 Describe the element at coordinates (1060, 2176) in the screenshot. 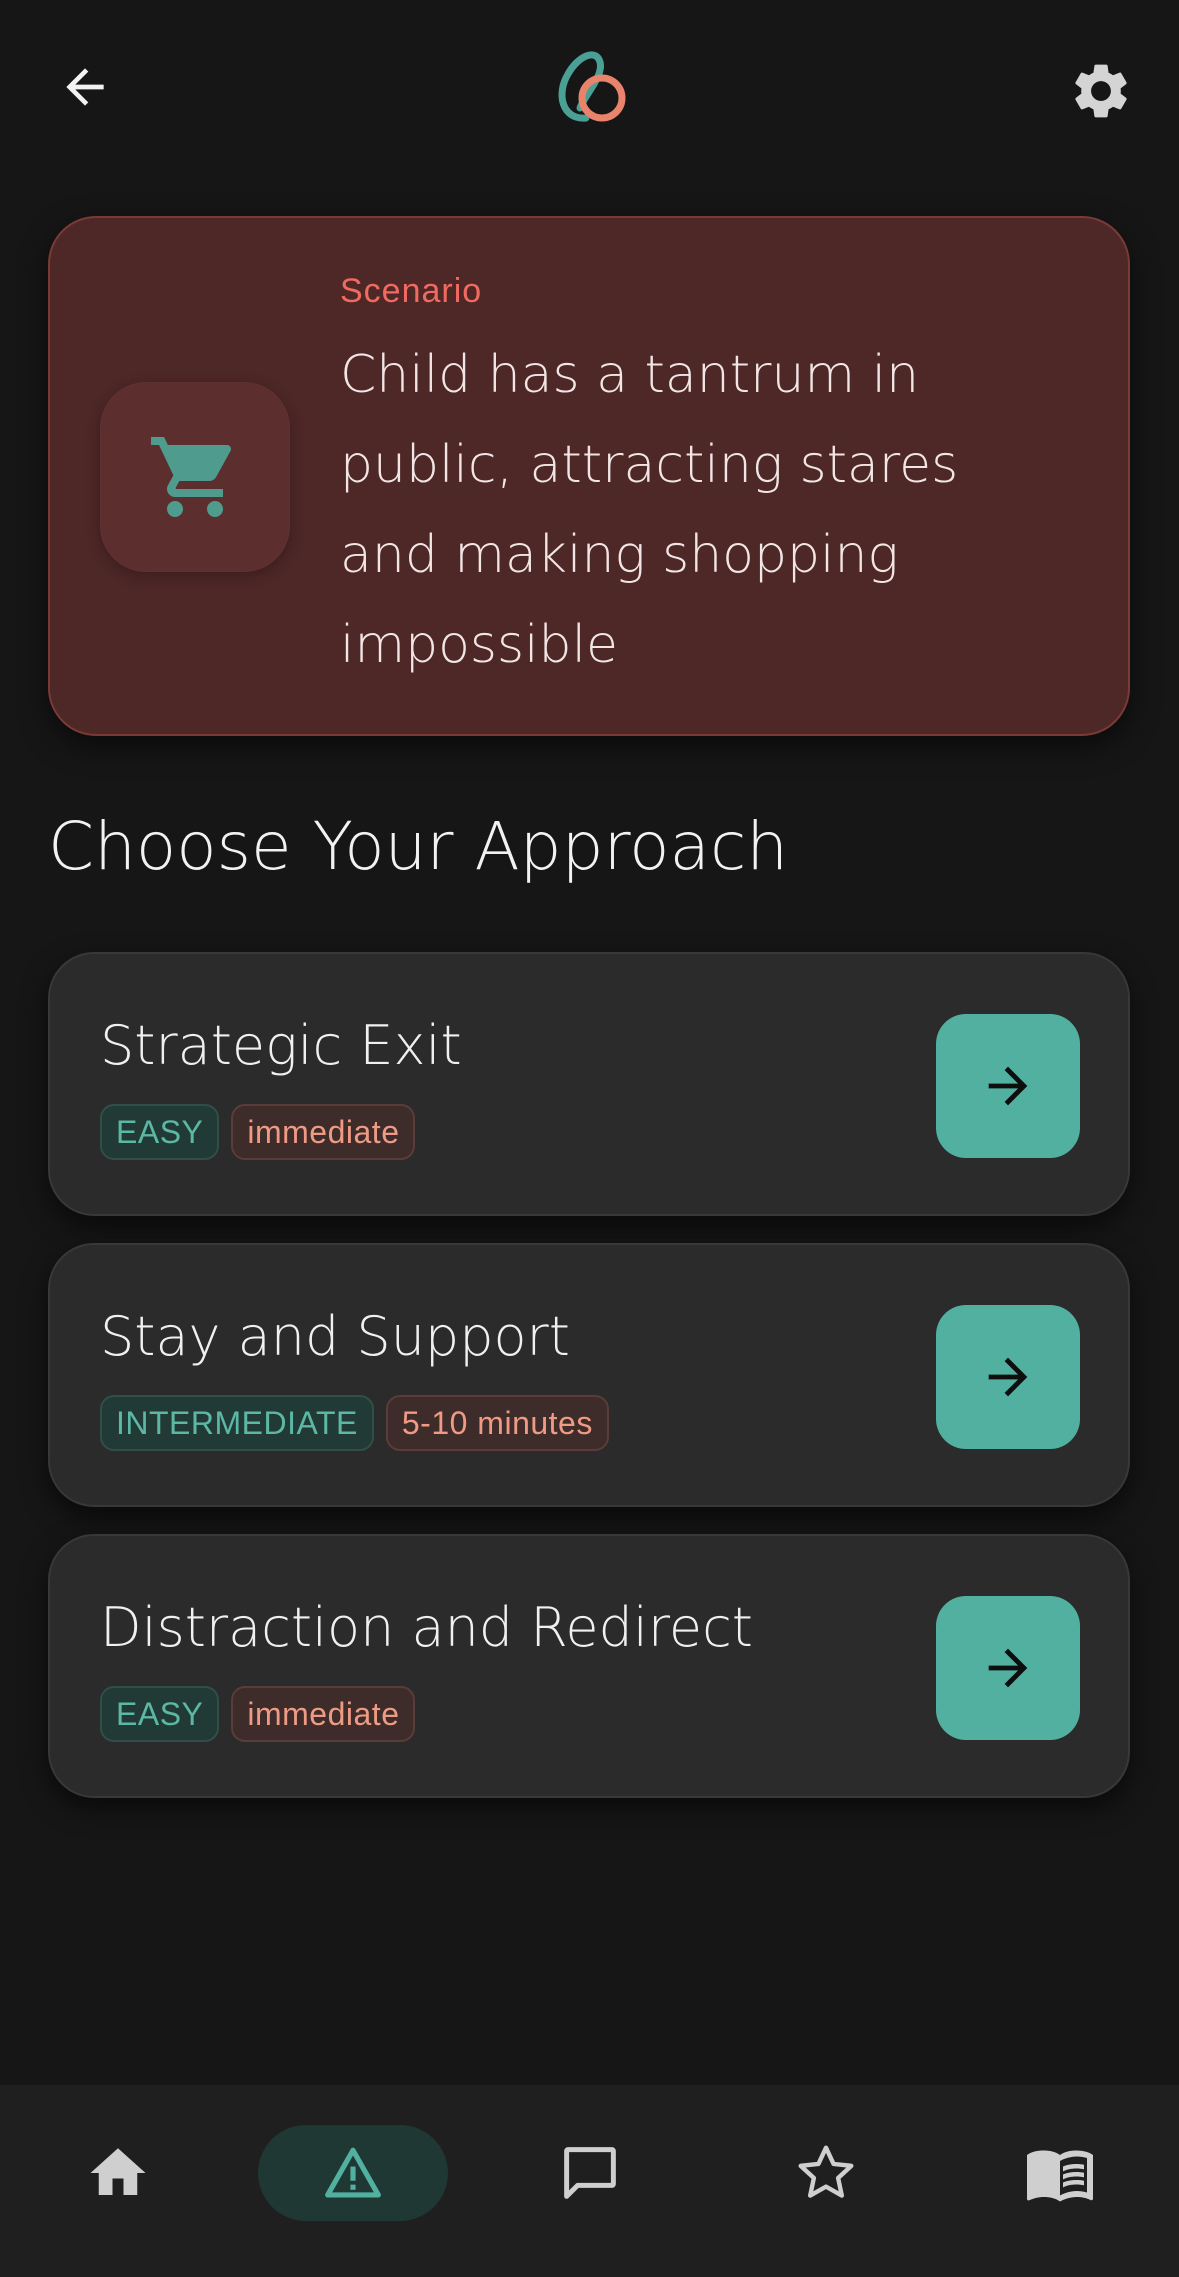

I see `book-icon` at that location.